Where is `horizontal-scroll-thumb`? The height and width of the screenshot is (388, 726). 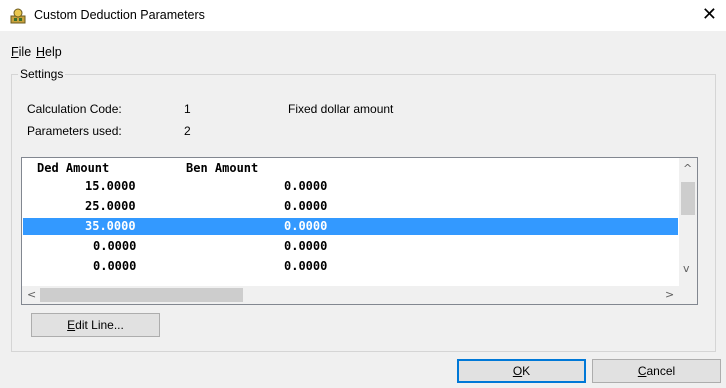 horizontal-scroll-thumb is located at coordinates (141, 295).